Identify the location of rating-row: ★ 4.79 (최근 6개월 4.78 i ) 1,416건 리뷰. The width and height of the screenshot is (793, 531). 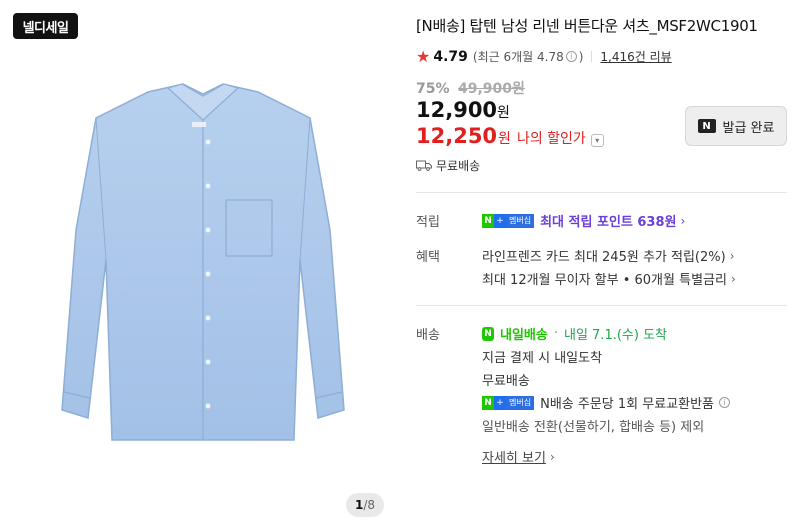
(544, 56).